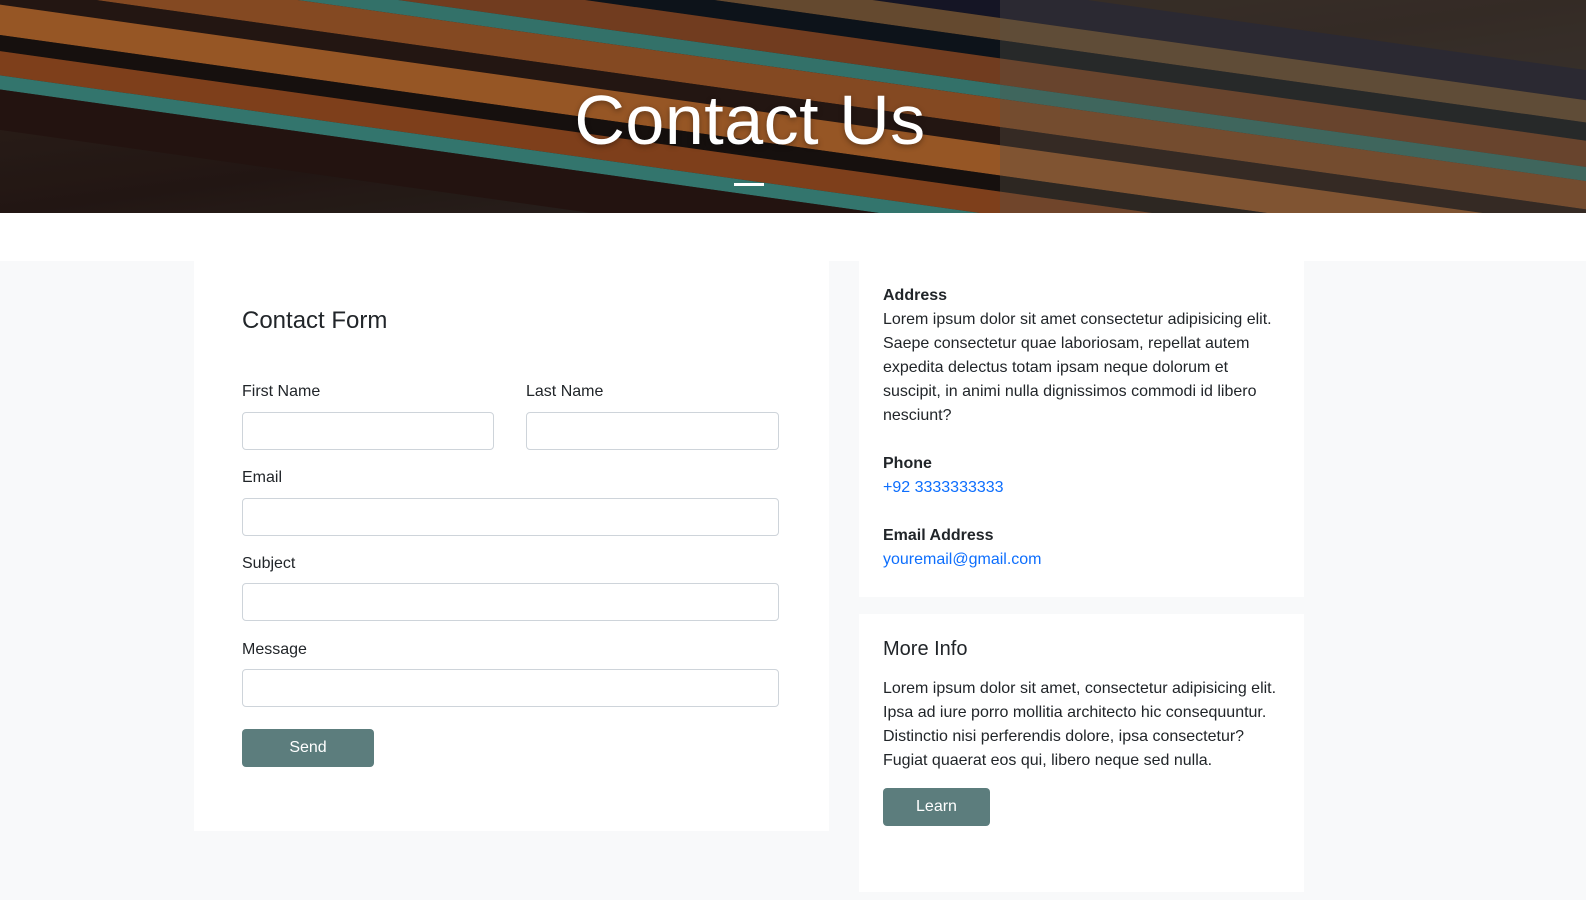 This screenshot has width=1586, height=900. Describe the element at coordinates (750, 120) in the screenshot. I see `page-title: Contact Us` at that location.